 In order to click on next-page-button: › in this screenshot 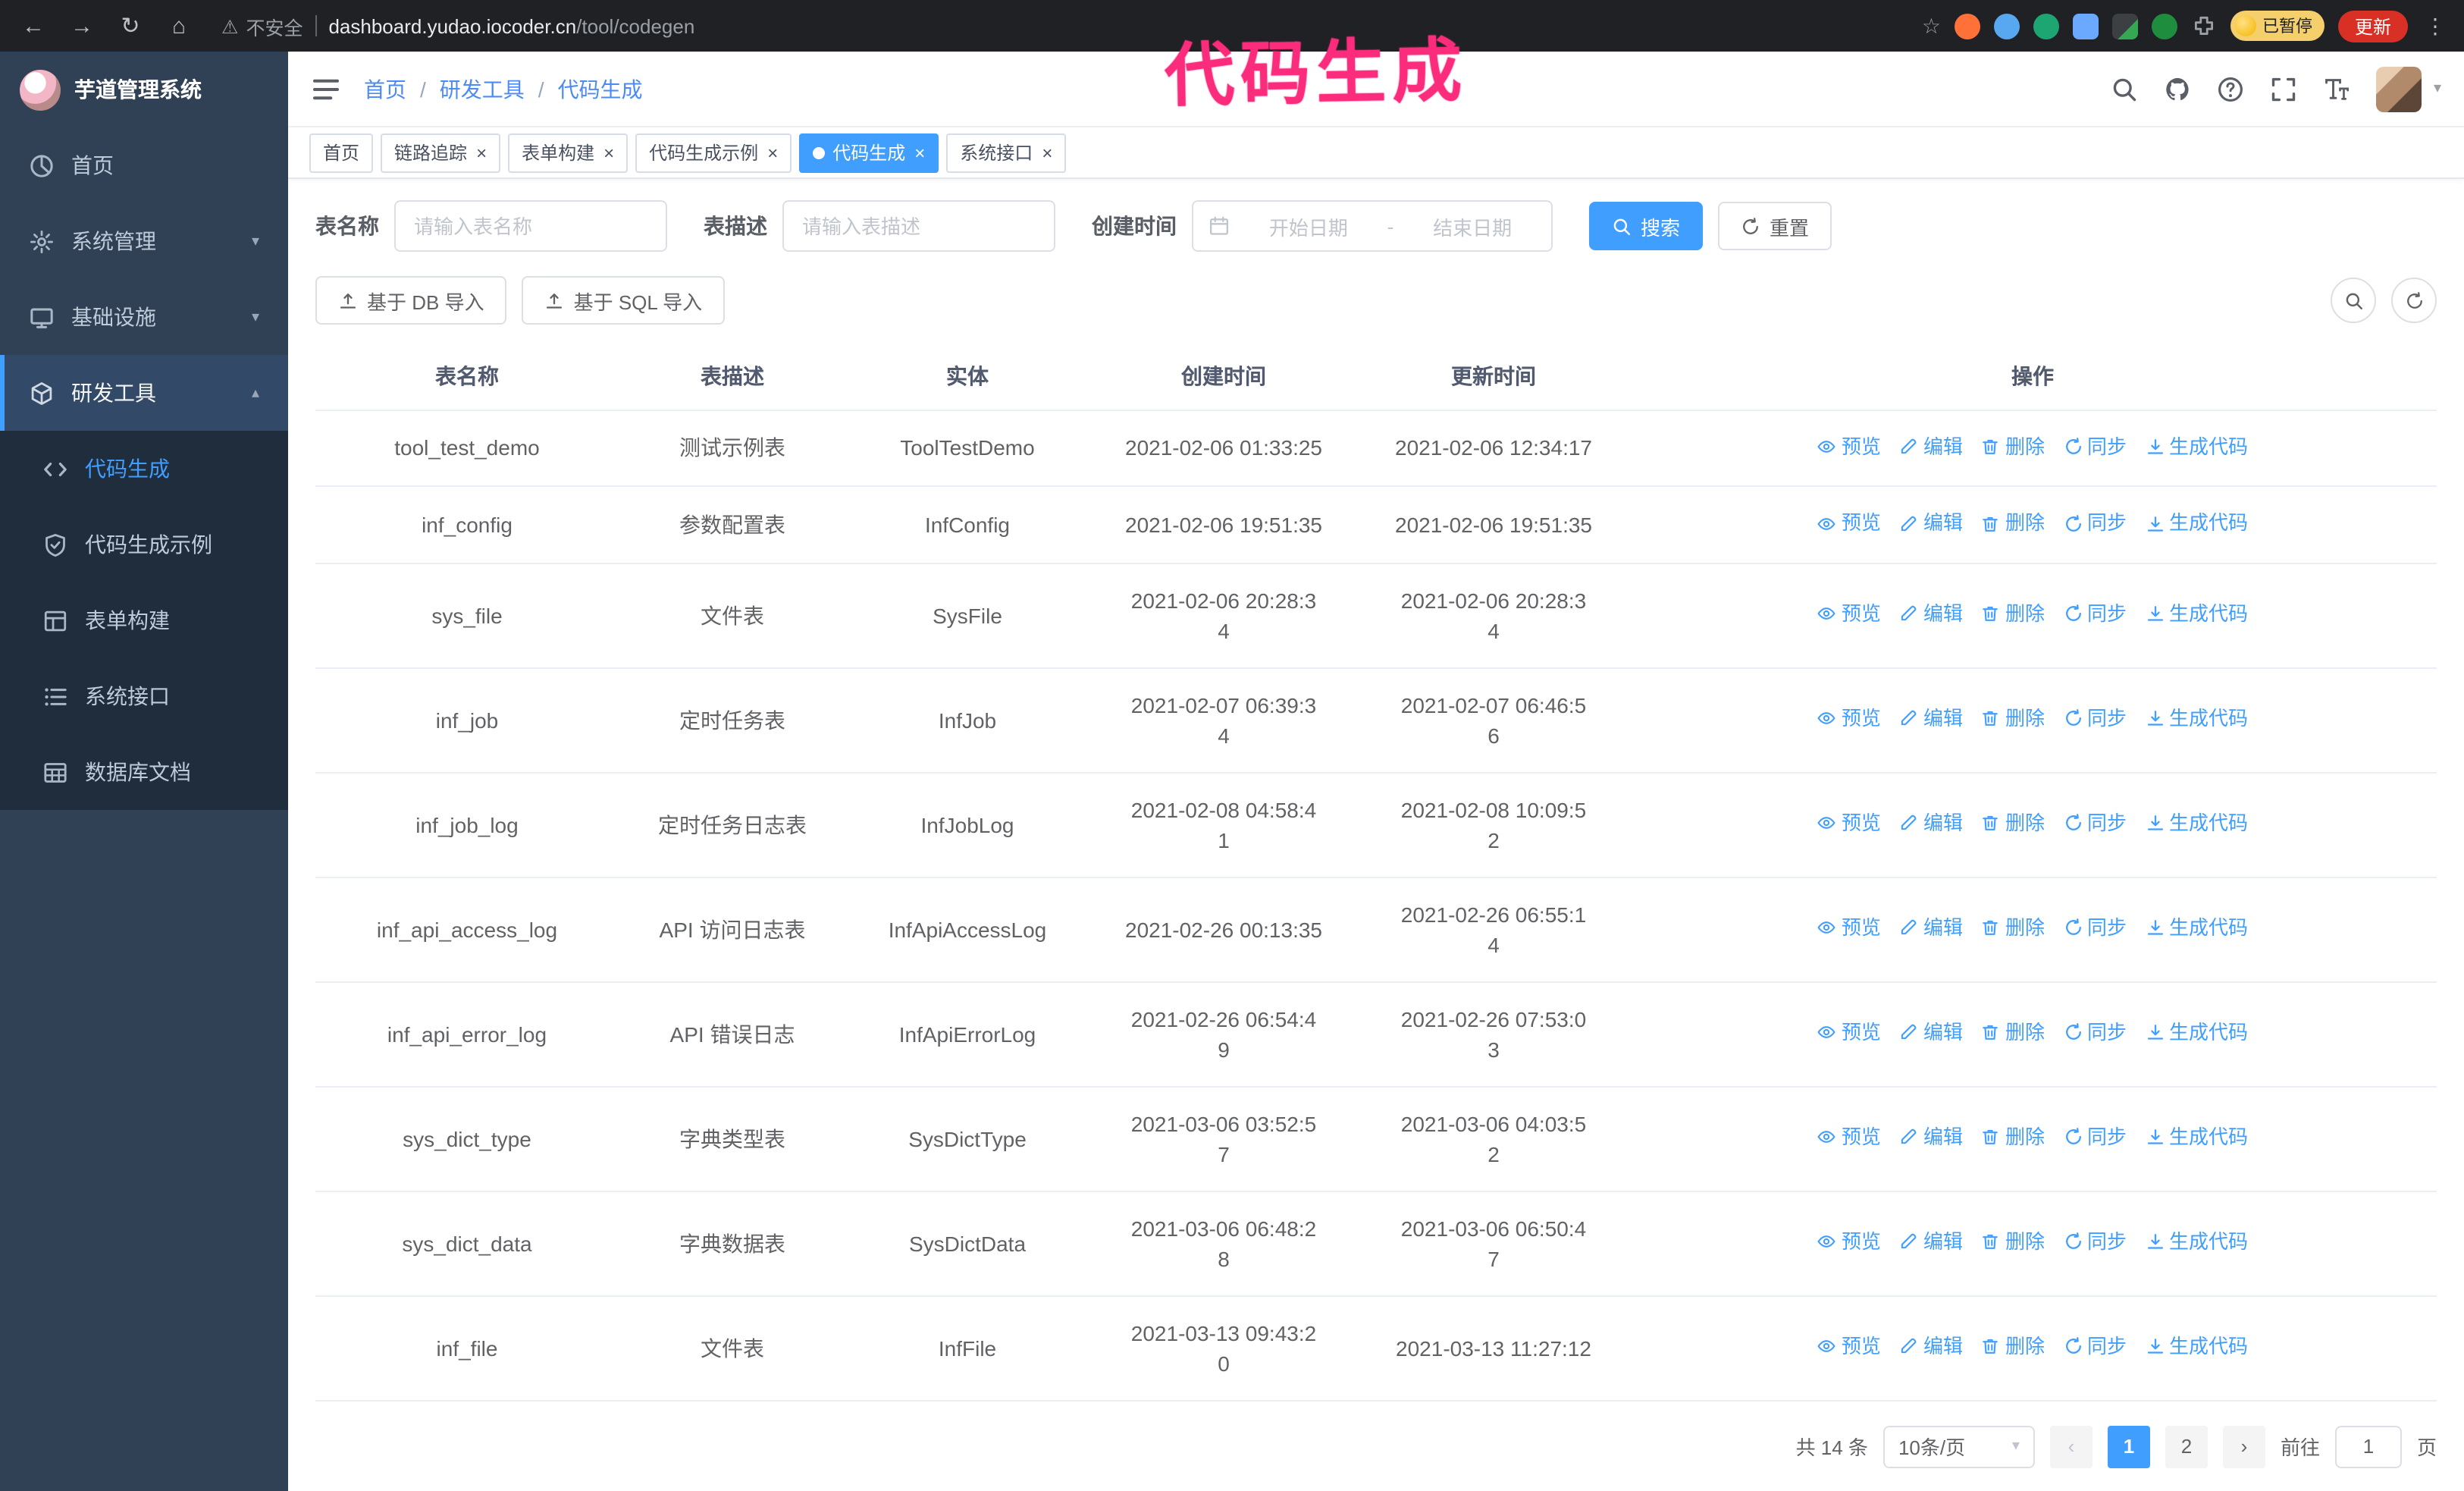, I will do `click(2243, 1446)`.